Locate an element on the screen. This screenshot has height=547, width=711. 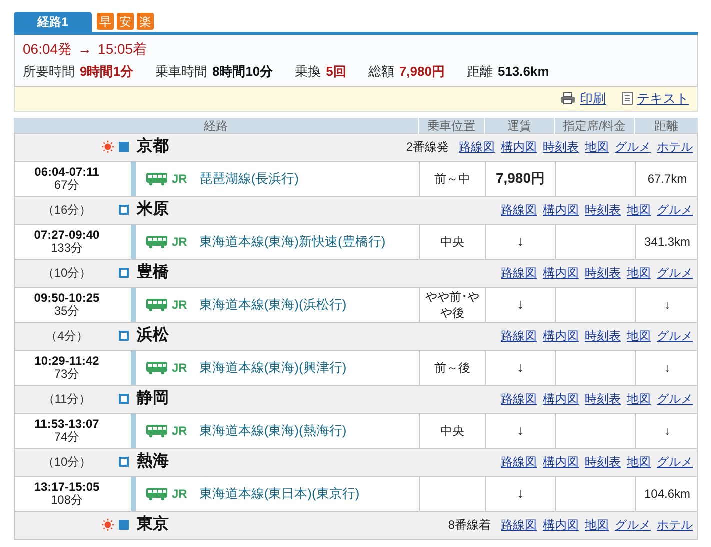
station-name: 京都 is located at coordinates (153, 146).